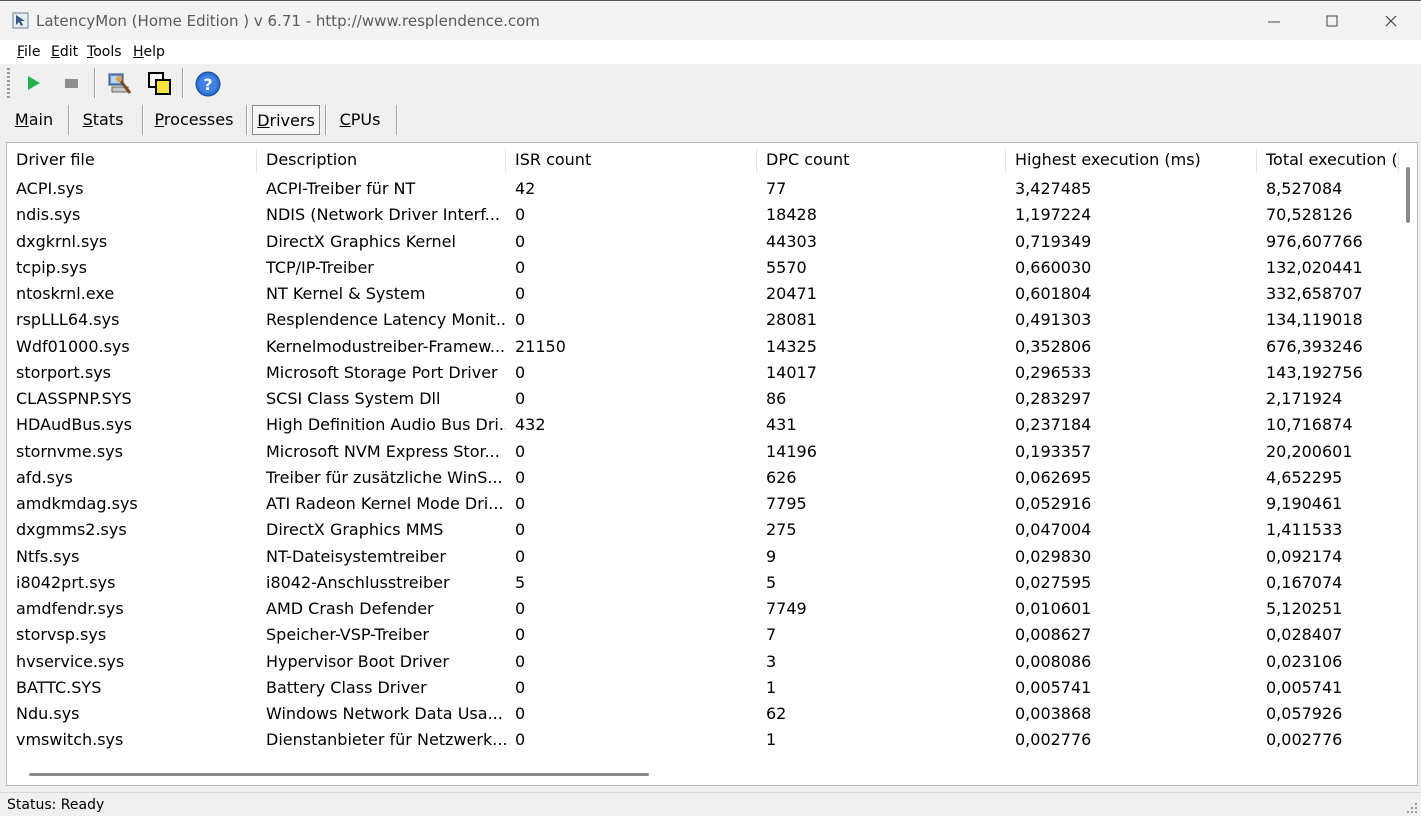 The height and width of the screenshot is (816, 1421). What do you see at coordinates (20, 20) in the screenshot?
I see `app-icon` at bounding box center [20, 20].